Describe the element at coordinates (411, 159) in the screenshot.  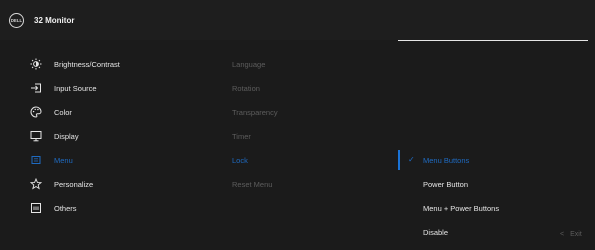
I see `checkmark-icon: ✓` at that location.